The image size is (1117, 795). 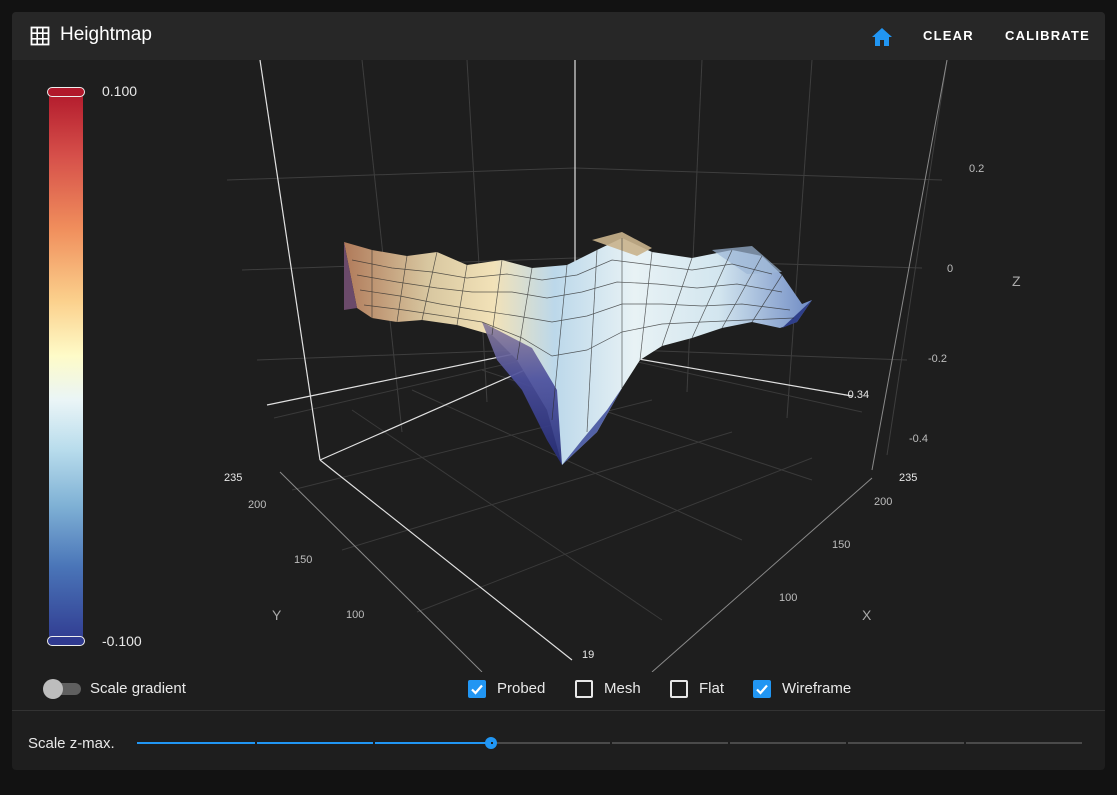 What do you see at coordinates (40, 36) in the screenshot?
I see `grid-icon` at bounding box center [40, 36].